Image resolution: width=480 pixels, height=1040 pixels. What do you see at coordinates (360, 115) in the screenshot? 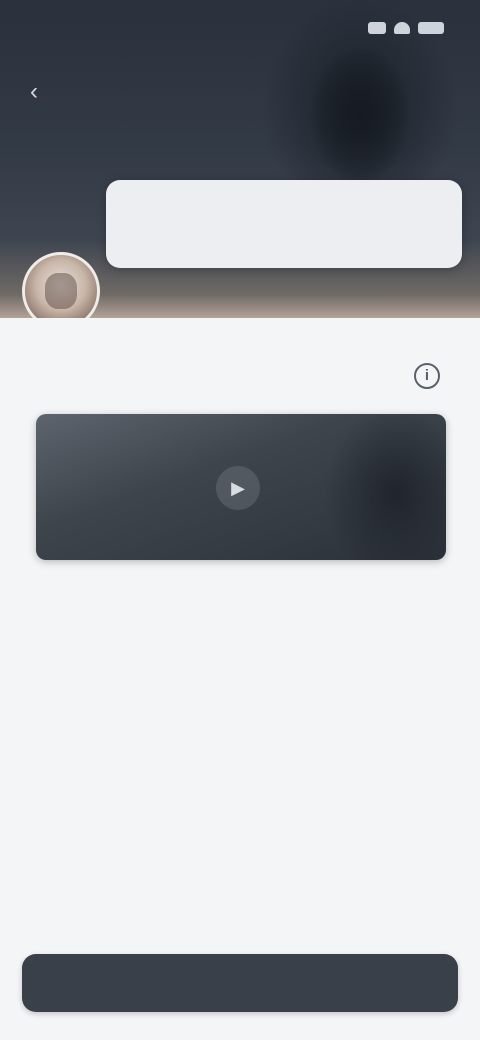
I see `hero-illustration` at bounding box center [360, 115].